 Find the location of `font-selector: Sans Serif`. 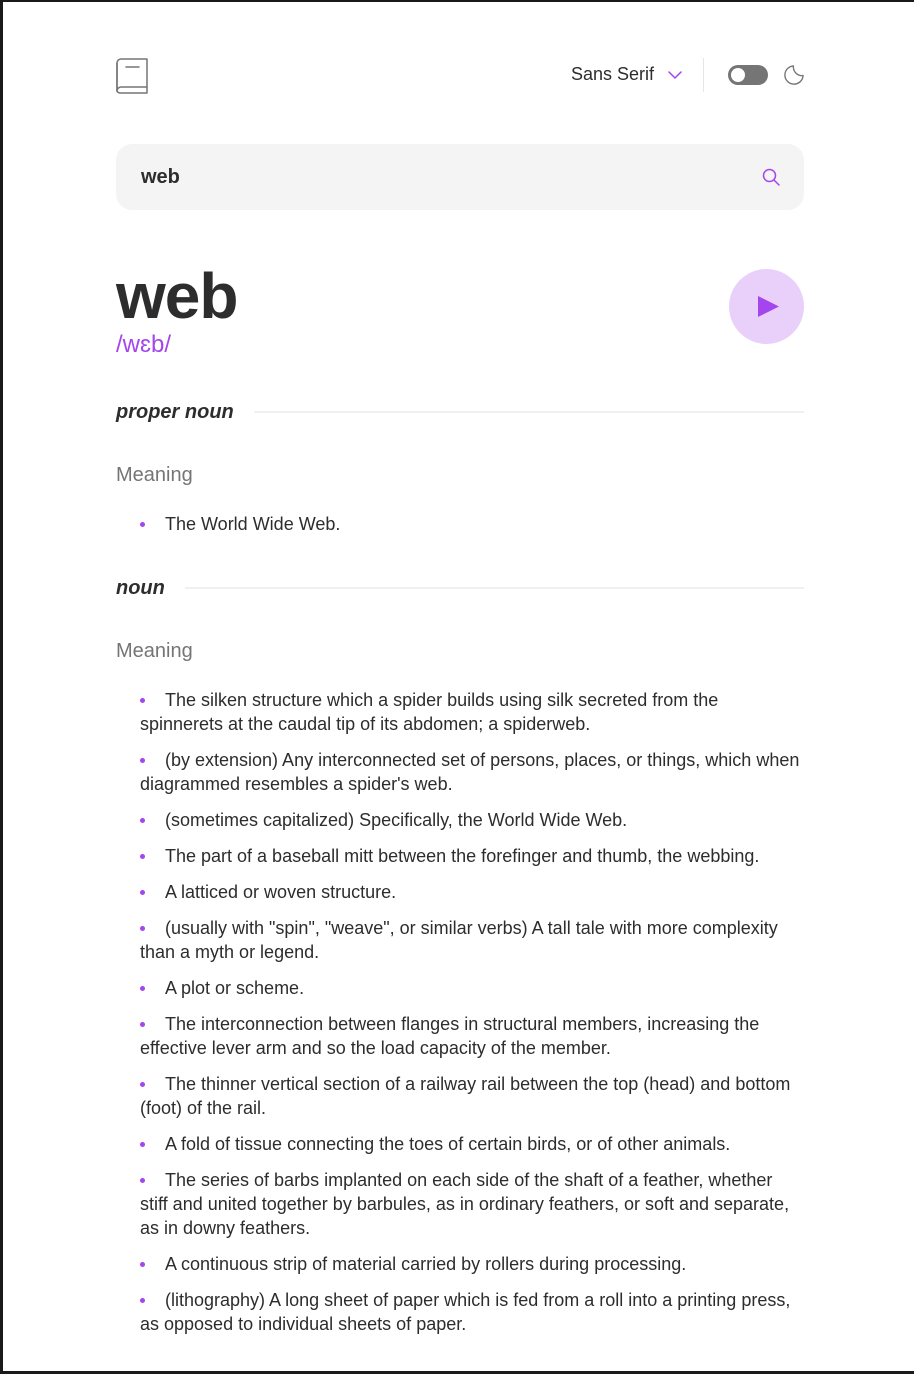

font-selector: Sans Serif is located at coordinates (626, 74).